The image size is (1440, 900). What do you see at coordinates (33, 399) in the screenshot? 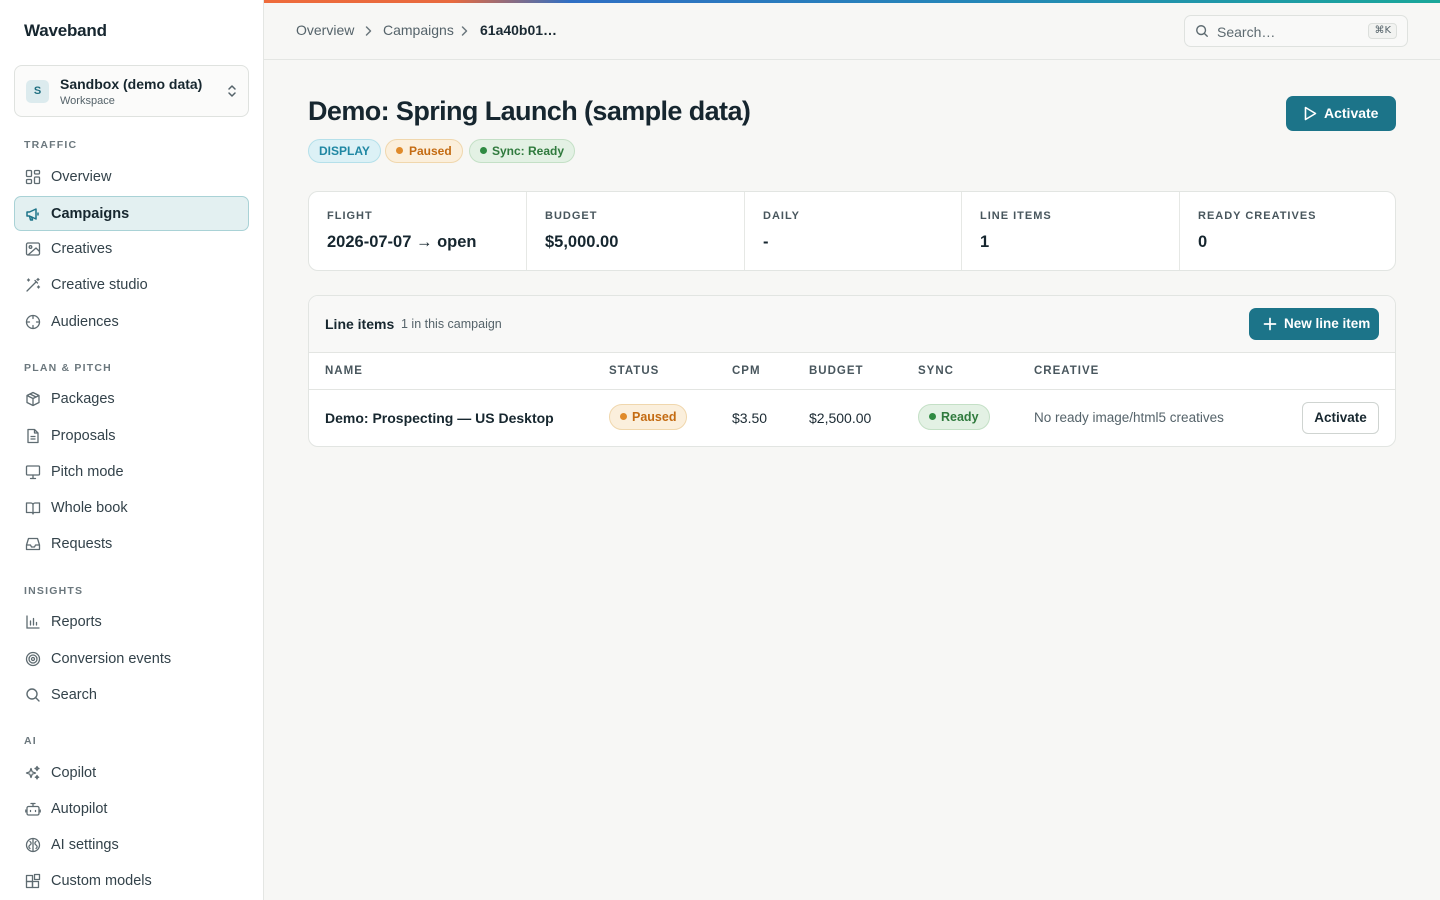
I see `package-icon` at bounding box center [33, 399].